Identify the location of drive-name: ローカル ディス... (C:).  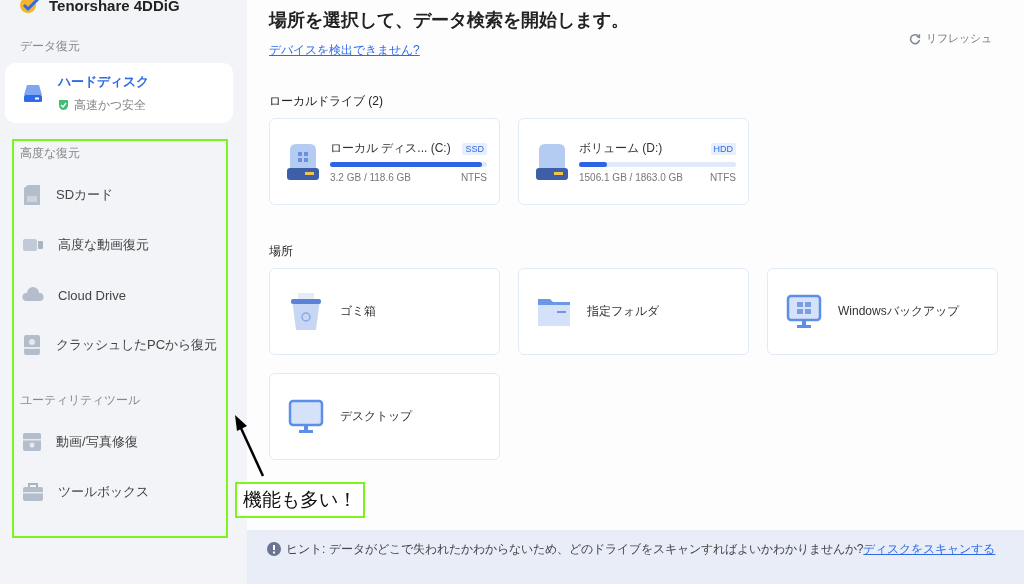
(390, 148).